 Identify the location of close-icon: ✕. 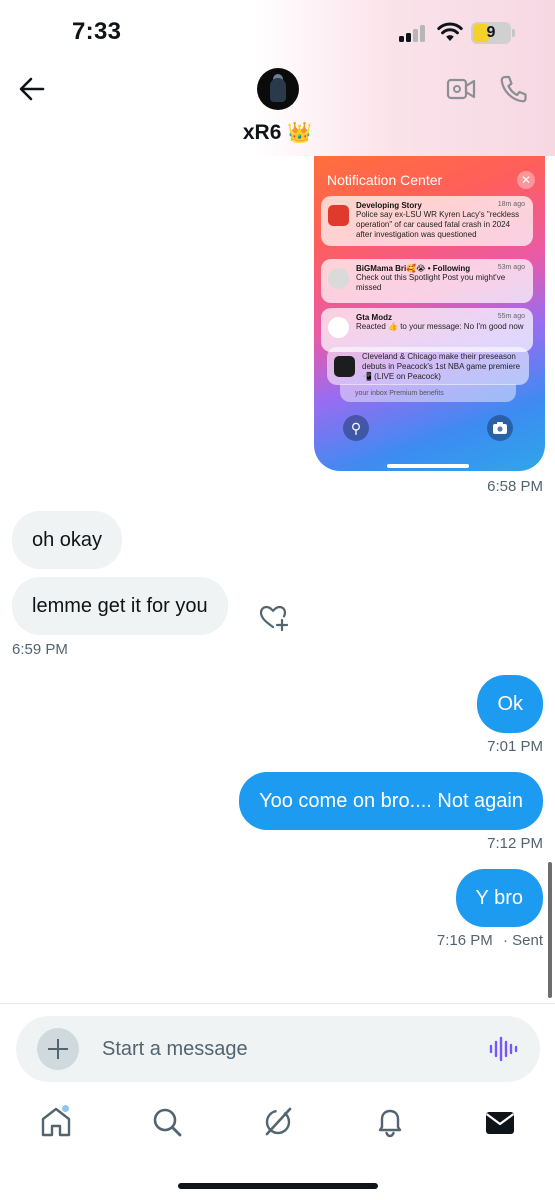
(526, 180).